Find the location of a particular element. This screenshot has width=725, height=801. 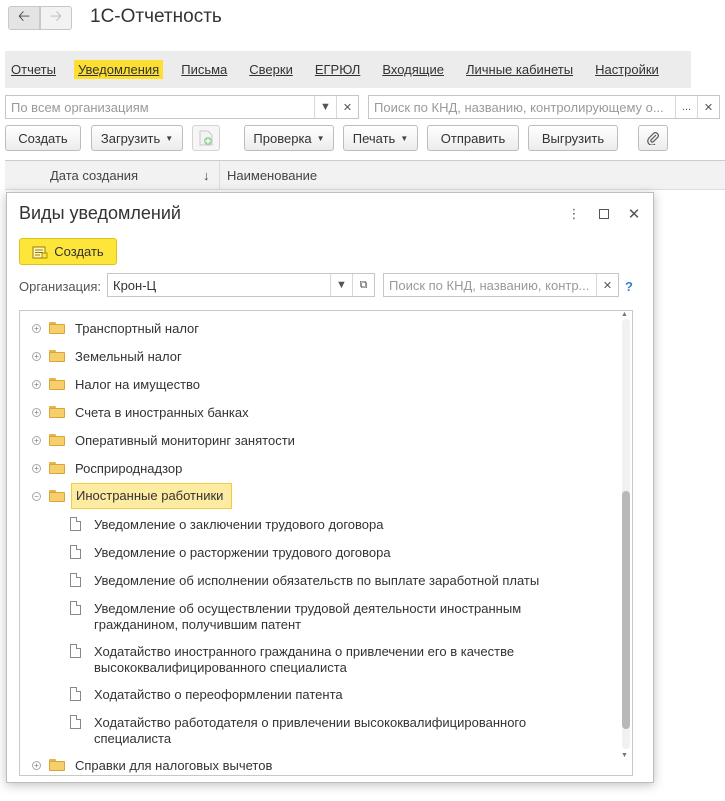

add-file-button is located at coordinates (206, 138).